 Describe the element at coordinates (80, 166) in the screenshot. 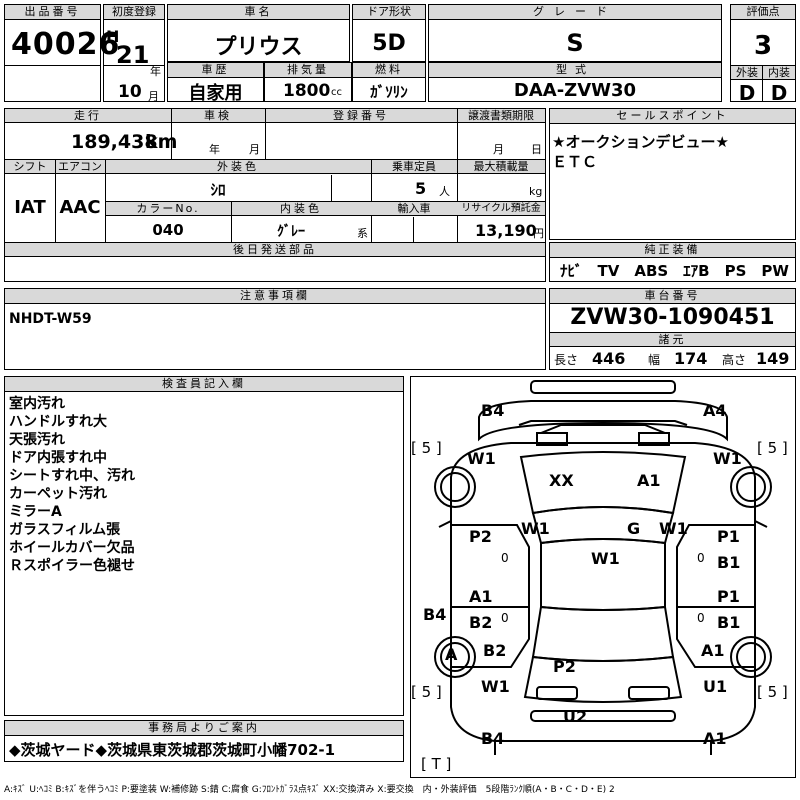

I see `ac-label: エアコン` at that location.